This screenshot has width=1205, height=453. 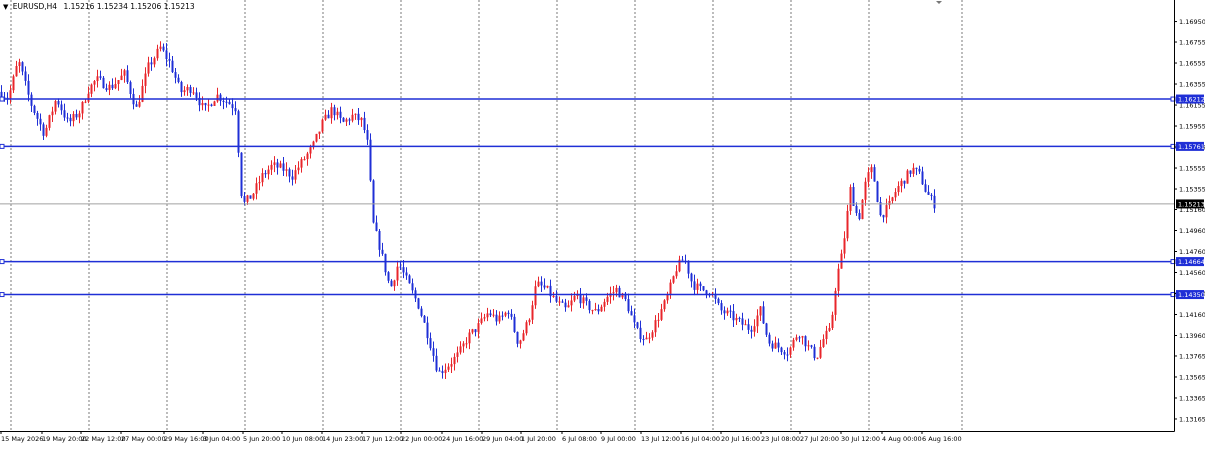 What do you see at coordinates (1192, 127) in the screenshot?
I see `y-tick-label: 1.15955` at bounding box center [1192, 127].